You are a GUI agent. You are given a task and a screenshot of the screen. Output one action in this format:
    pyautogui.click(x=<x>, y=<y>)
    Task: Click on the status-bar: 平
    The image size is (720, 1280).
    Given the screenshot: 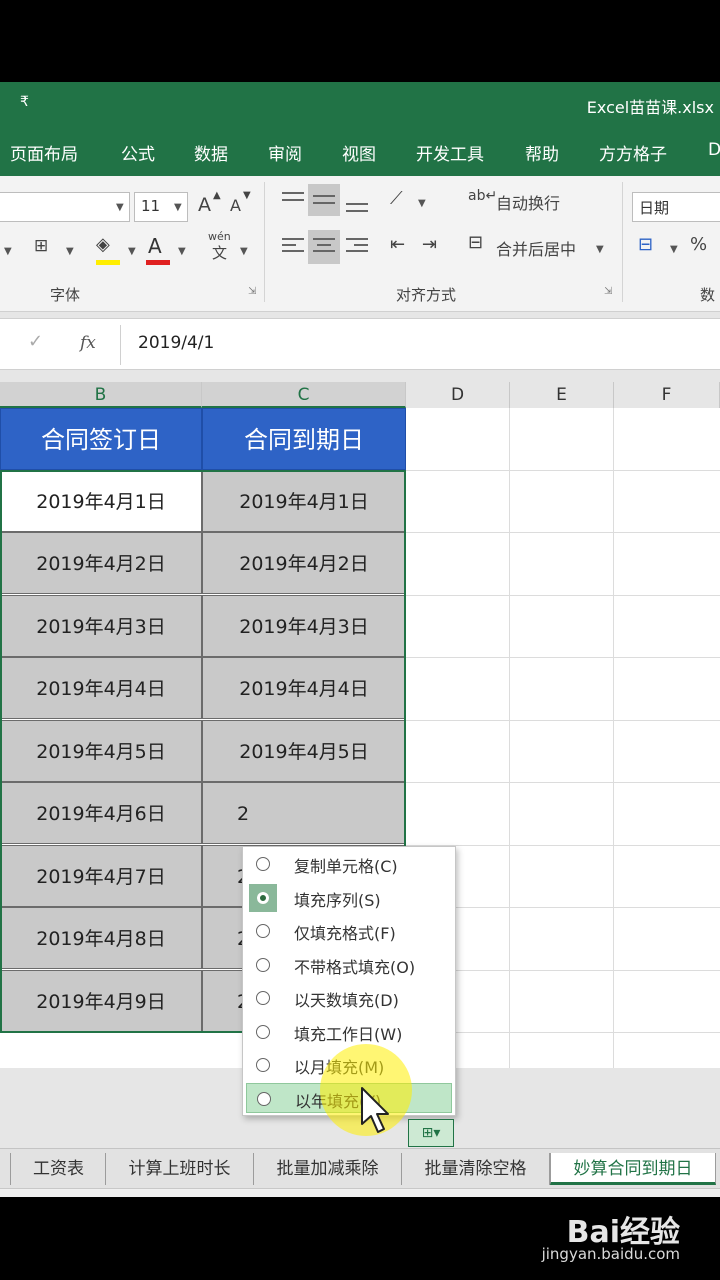 What is the action you would take?
    pyautogui.click(x=360, y=1192)
    